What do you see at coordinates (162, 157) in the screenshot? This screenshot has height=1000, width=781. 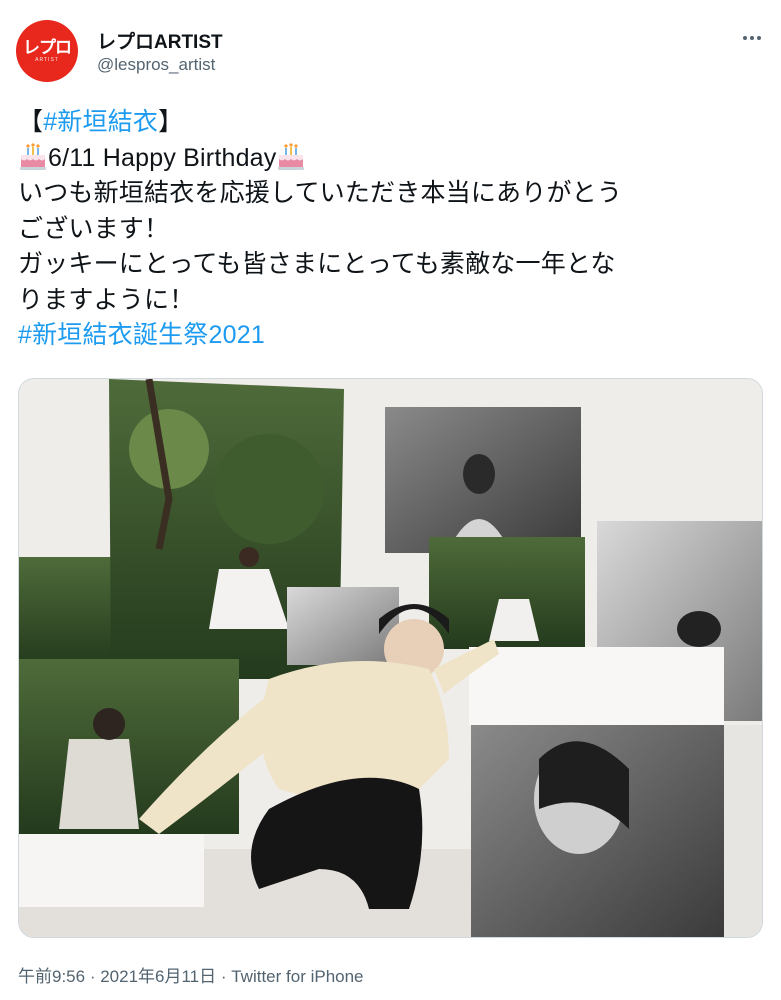 I see `birthday-text: 6/11 Happy Birthday` at bounding box center [162, 157].